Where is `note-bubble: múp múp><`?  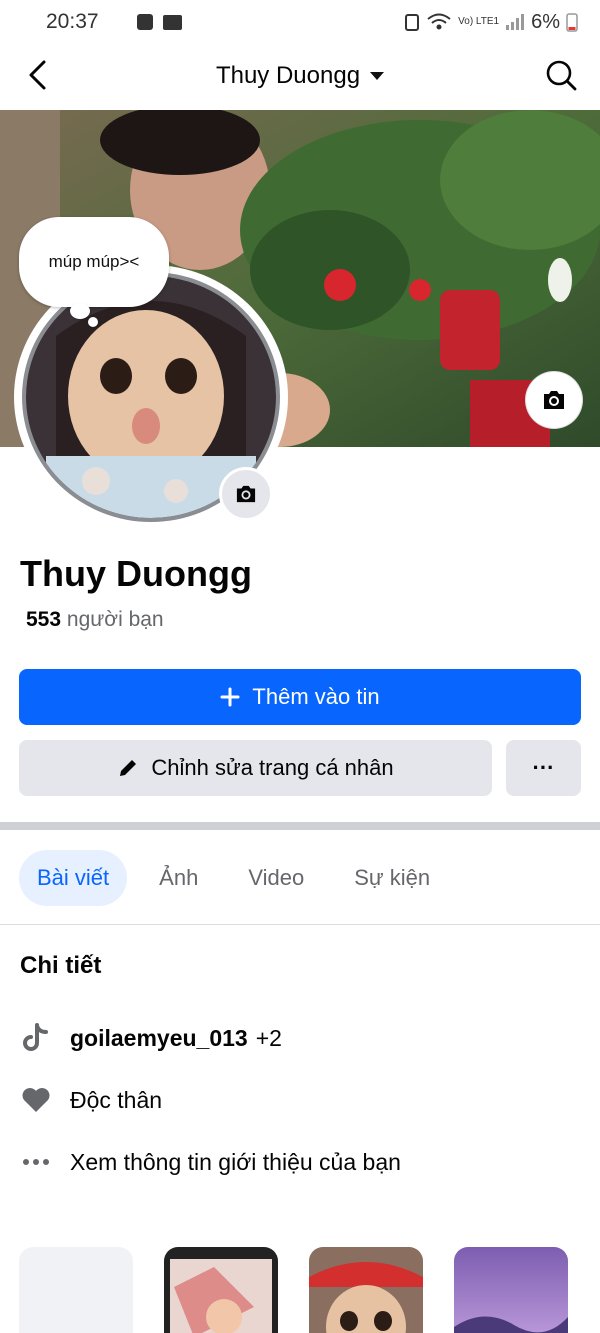 note-bubble: múp múp>< is located at coordinates (94, 262).